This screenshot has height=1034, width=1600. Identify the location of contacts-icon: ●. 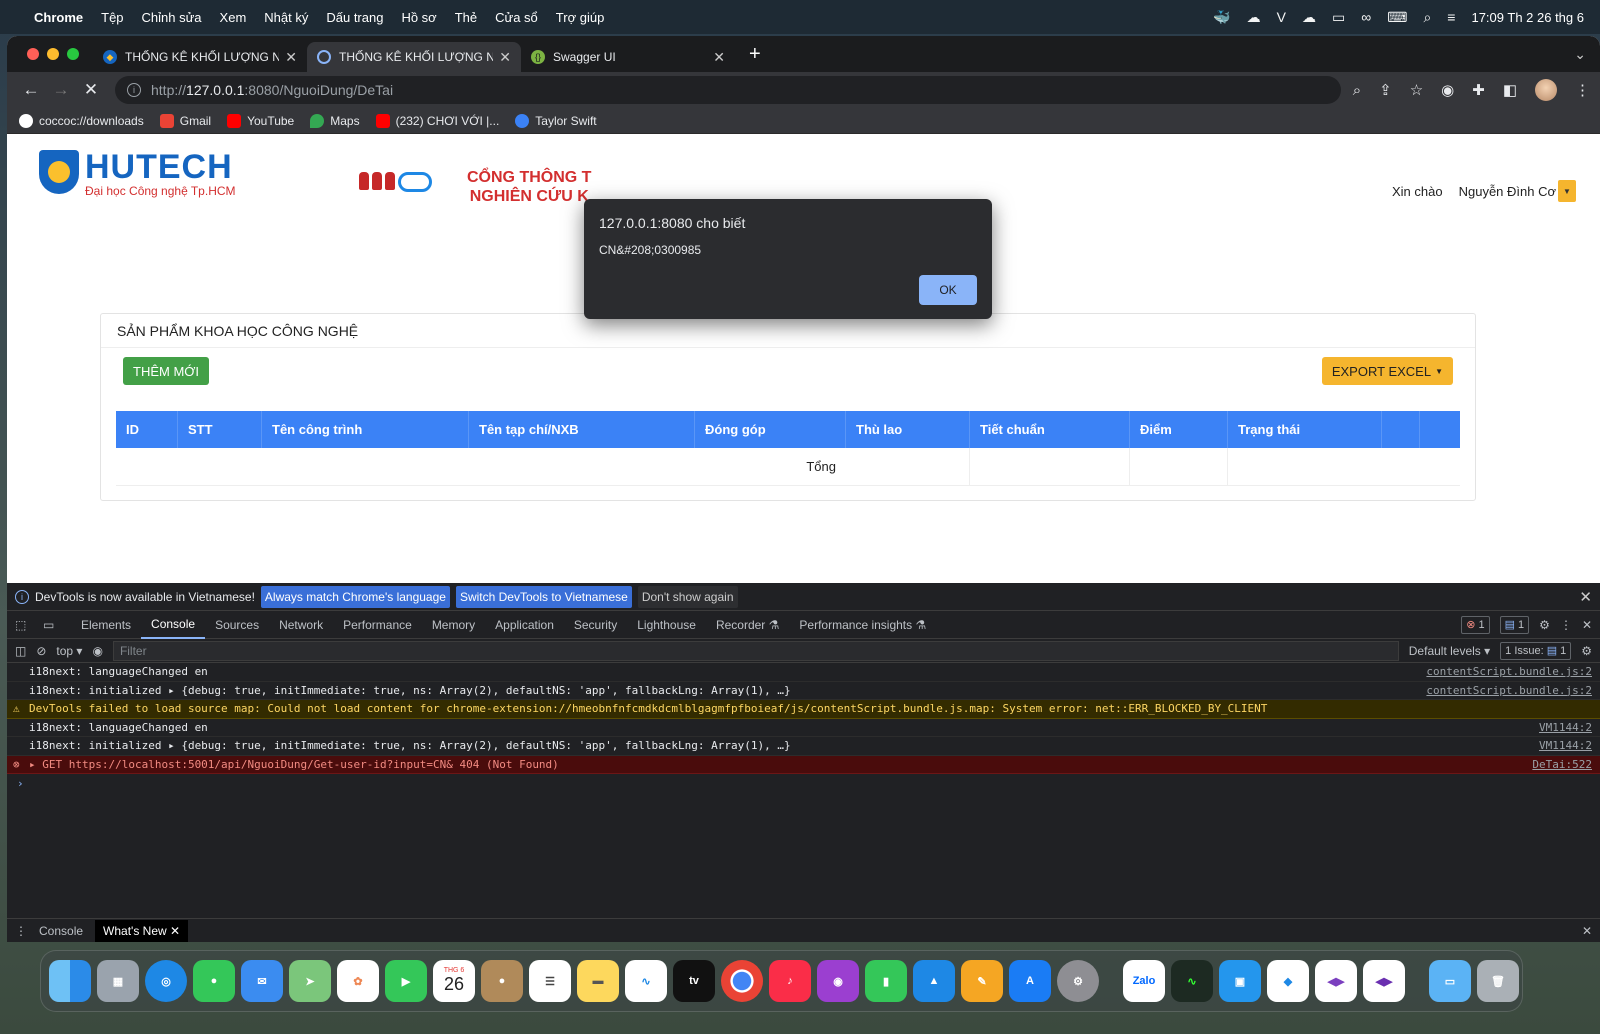
(502, 981).